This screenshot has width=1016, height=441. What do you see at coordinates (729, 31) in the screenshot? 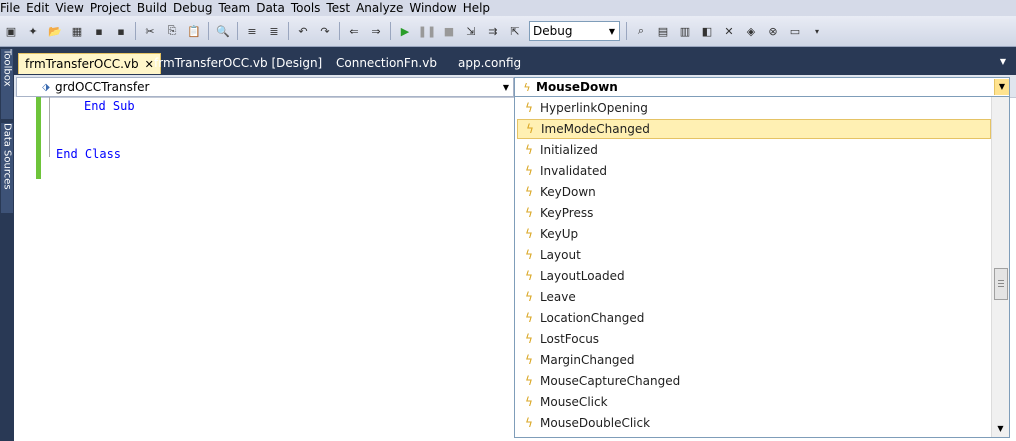
I see `toolbox-icon: ✕` at bounding box center [729, 31].